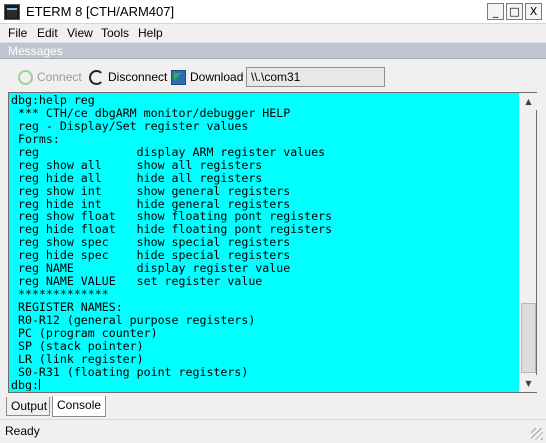 Image resolution: width=546 pixels, height=443 pixels. I want to click on vertical-scrollbar: ▲ ▼, so click(528, 242).